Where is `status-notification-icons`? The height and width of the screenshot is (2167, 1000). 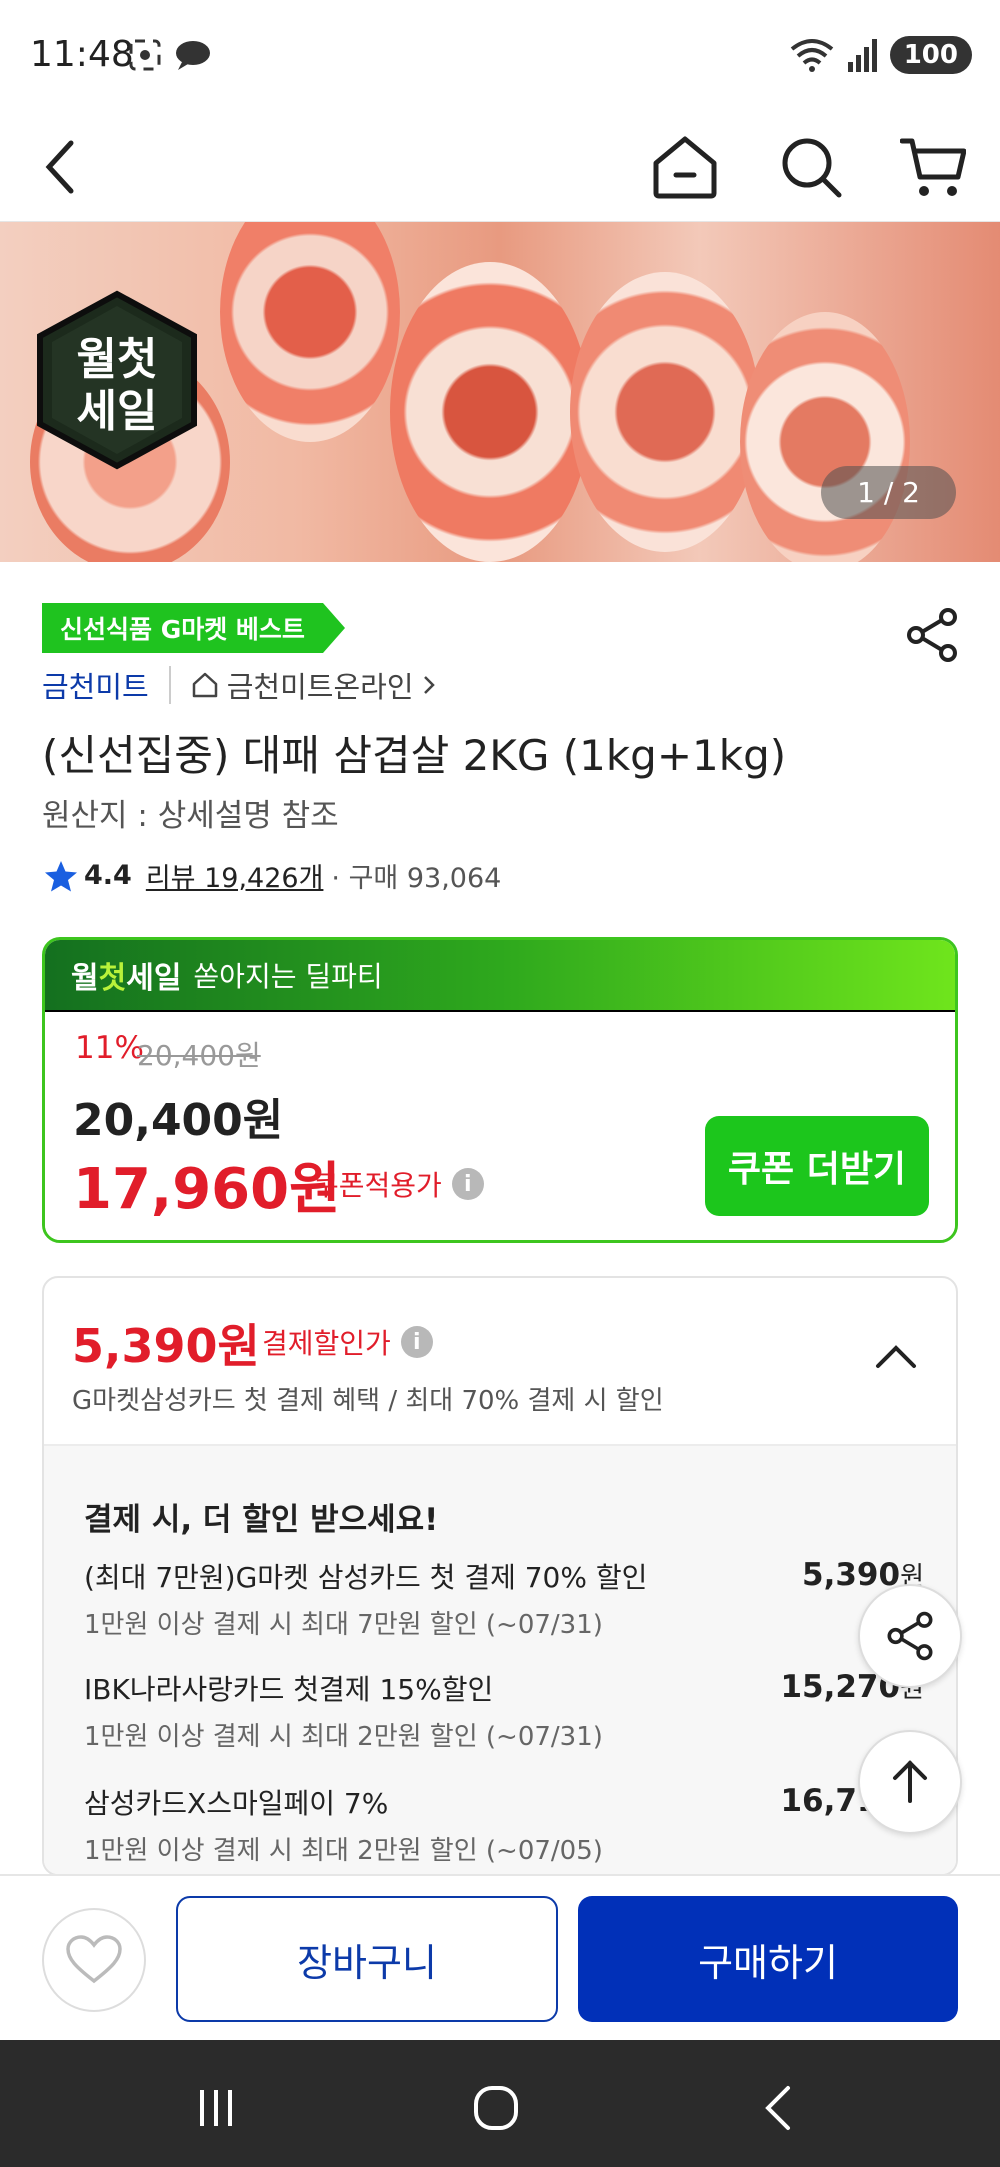
status-notification-icons is located at coordinates (170, 55).